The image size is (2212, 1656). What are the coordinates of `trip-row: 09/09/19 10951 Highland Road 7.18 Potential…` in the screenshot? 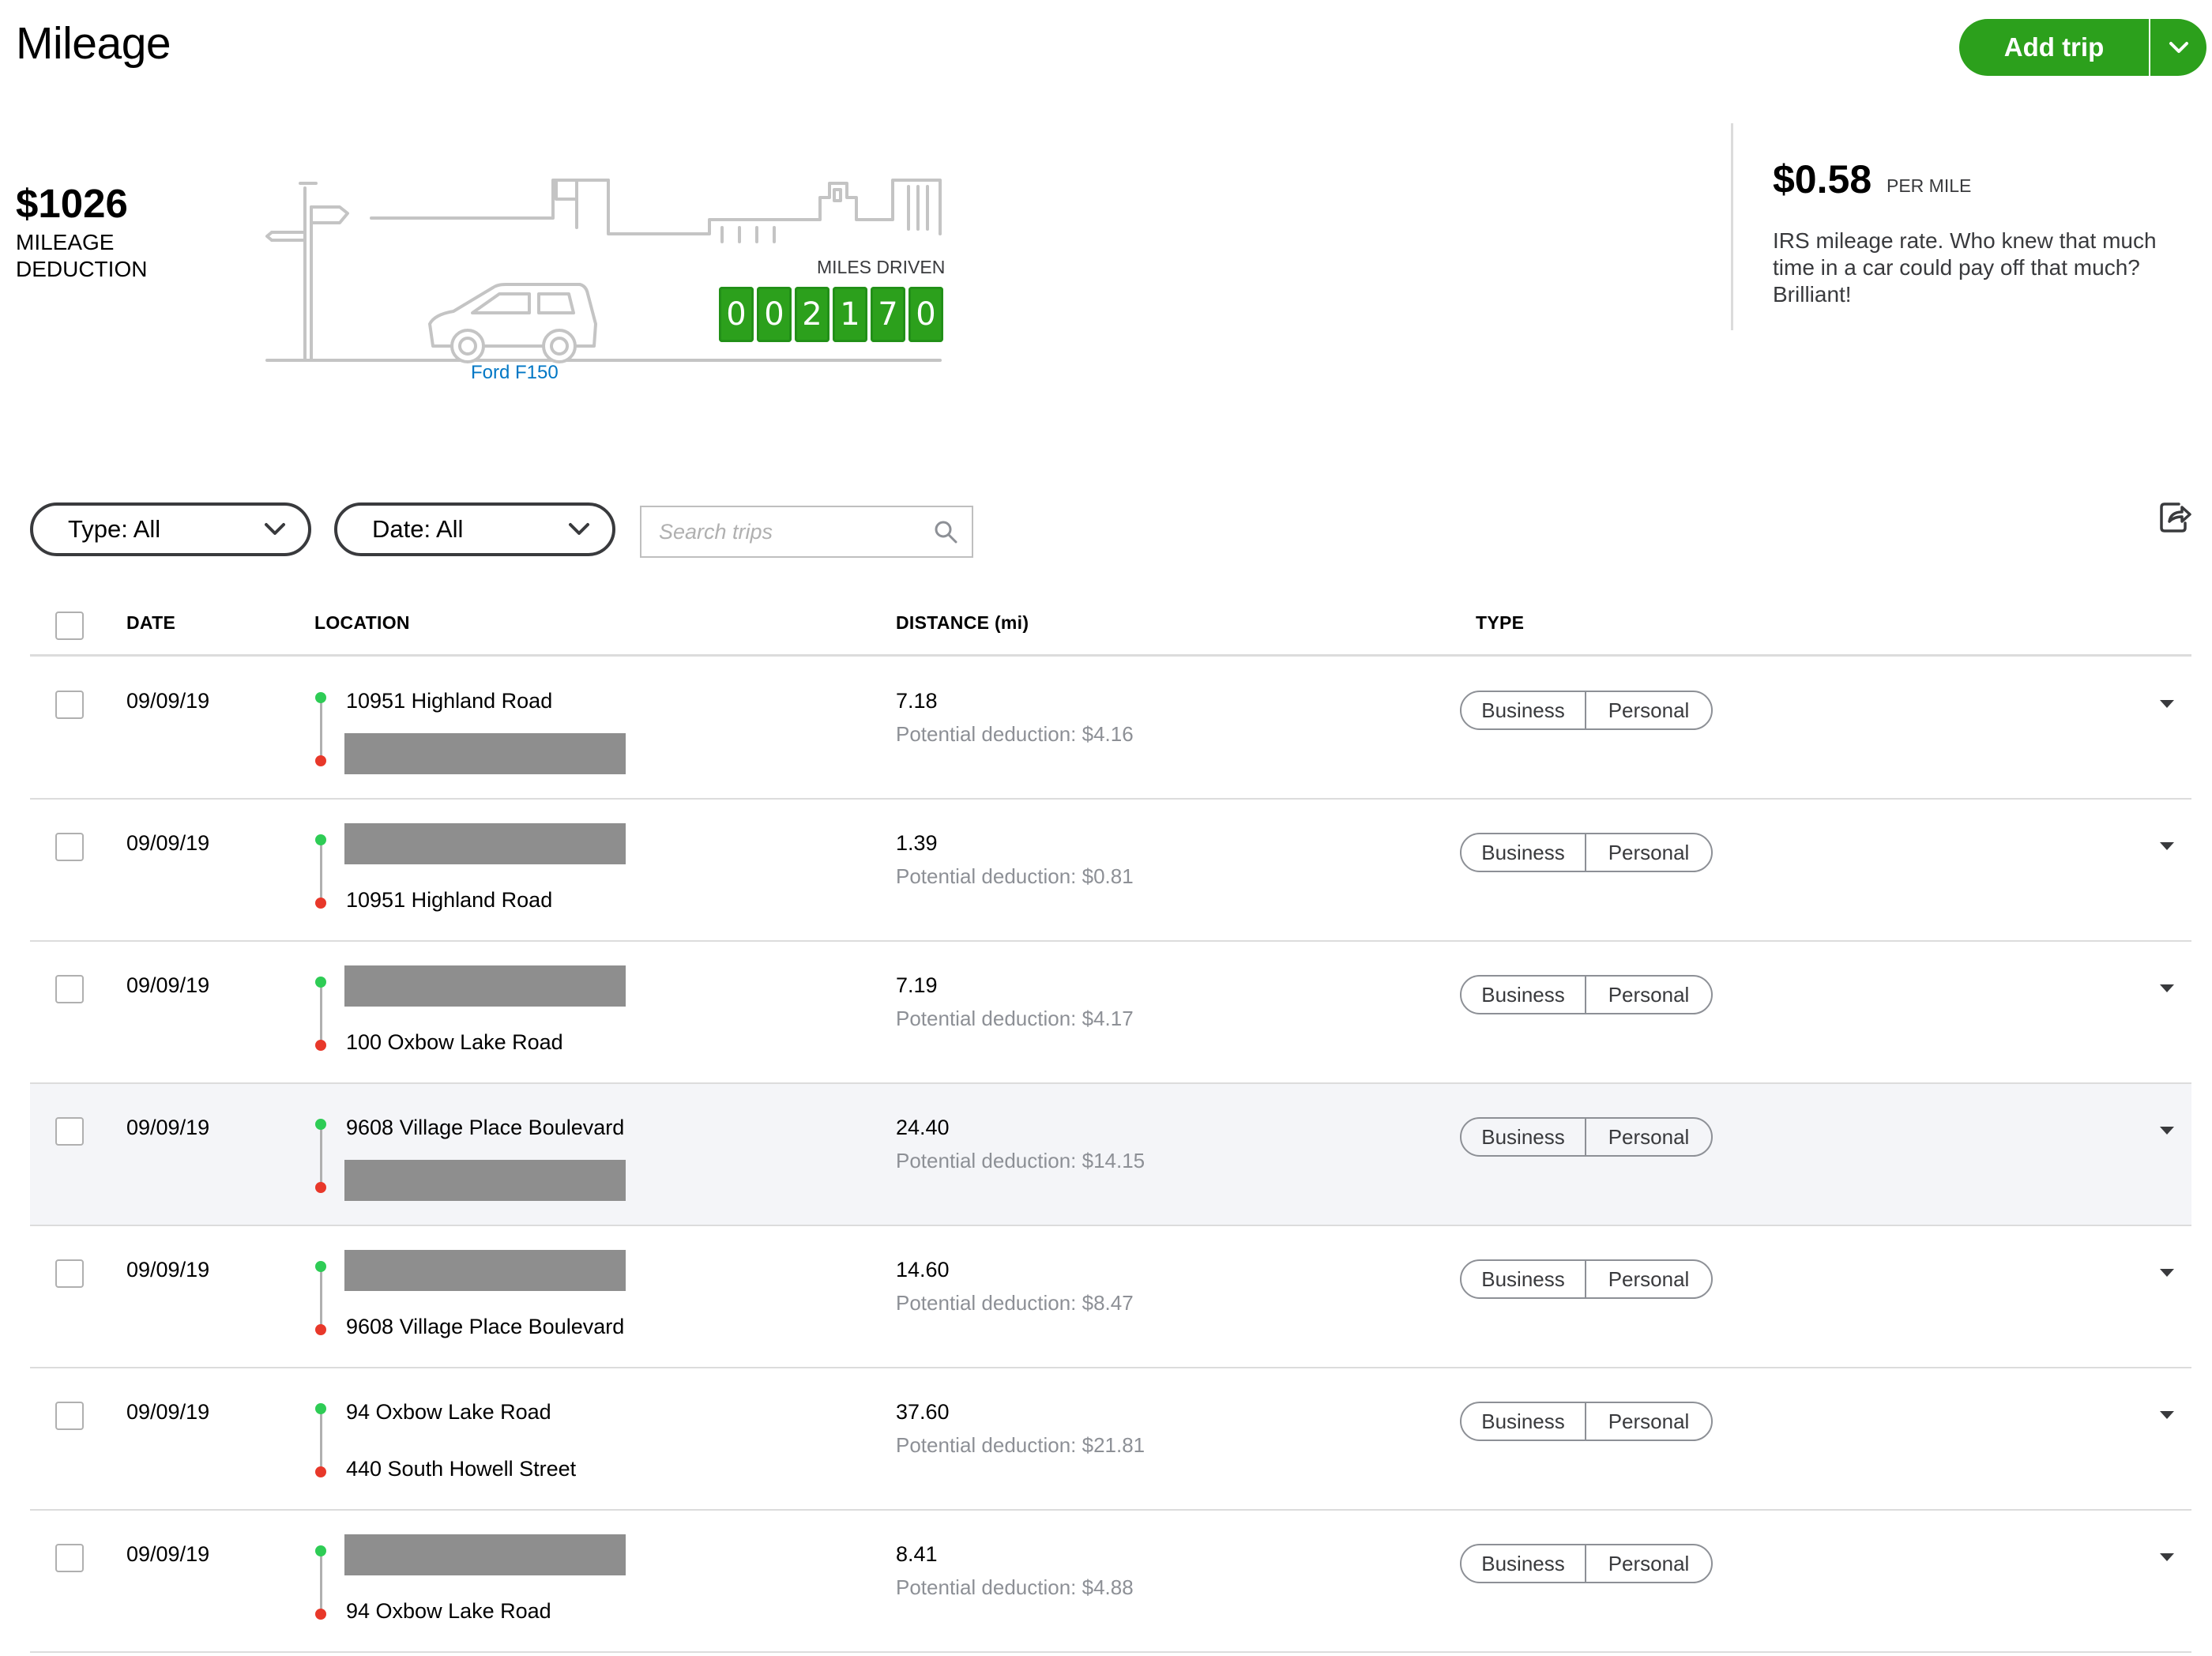 It's located at (1111, 728).